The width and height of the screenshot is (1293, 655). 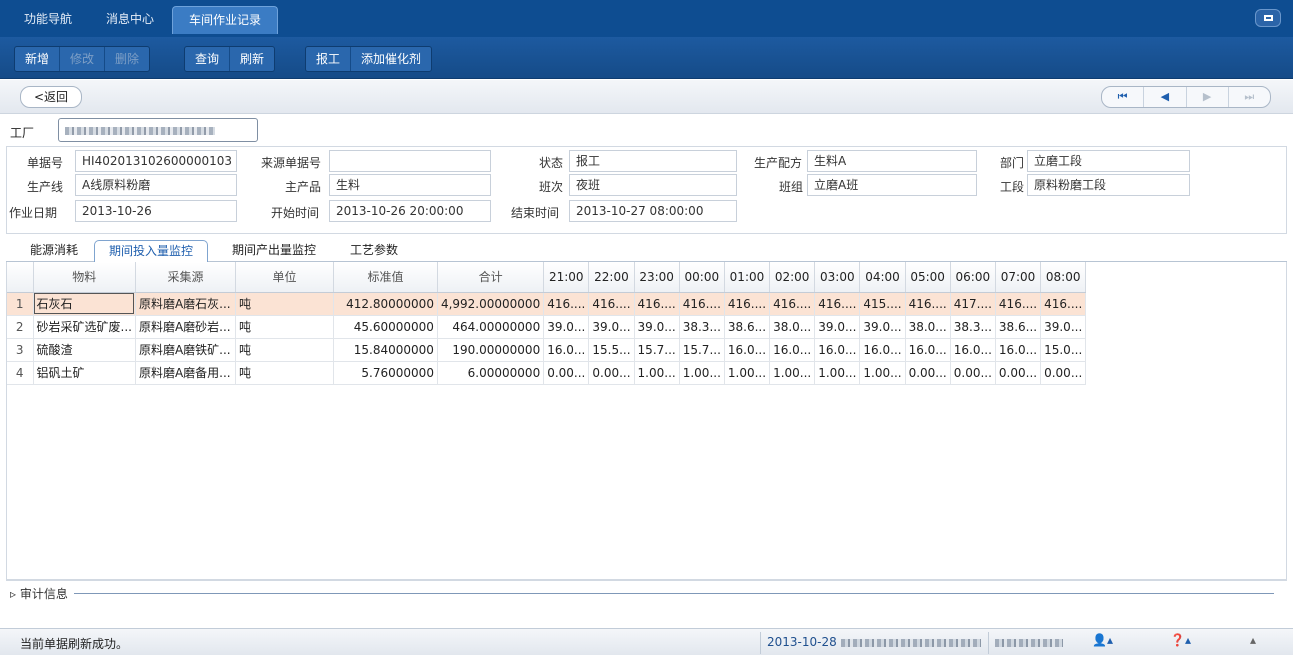 What do you see at coordinates (385, 373) in the screenshot?
I see `table-cell: 5.76000000` at bounding box center [385, 373].